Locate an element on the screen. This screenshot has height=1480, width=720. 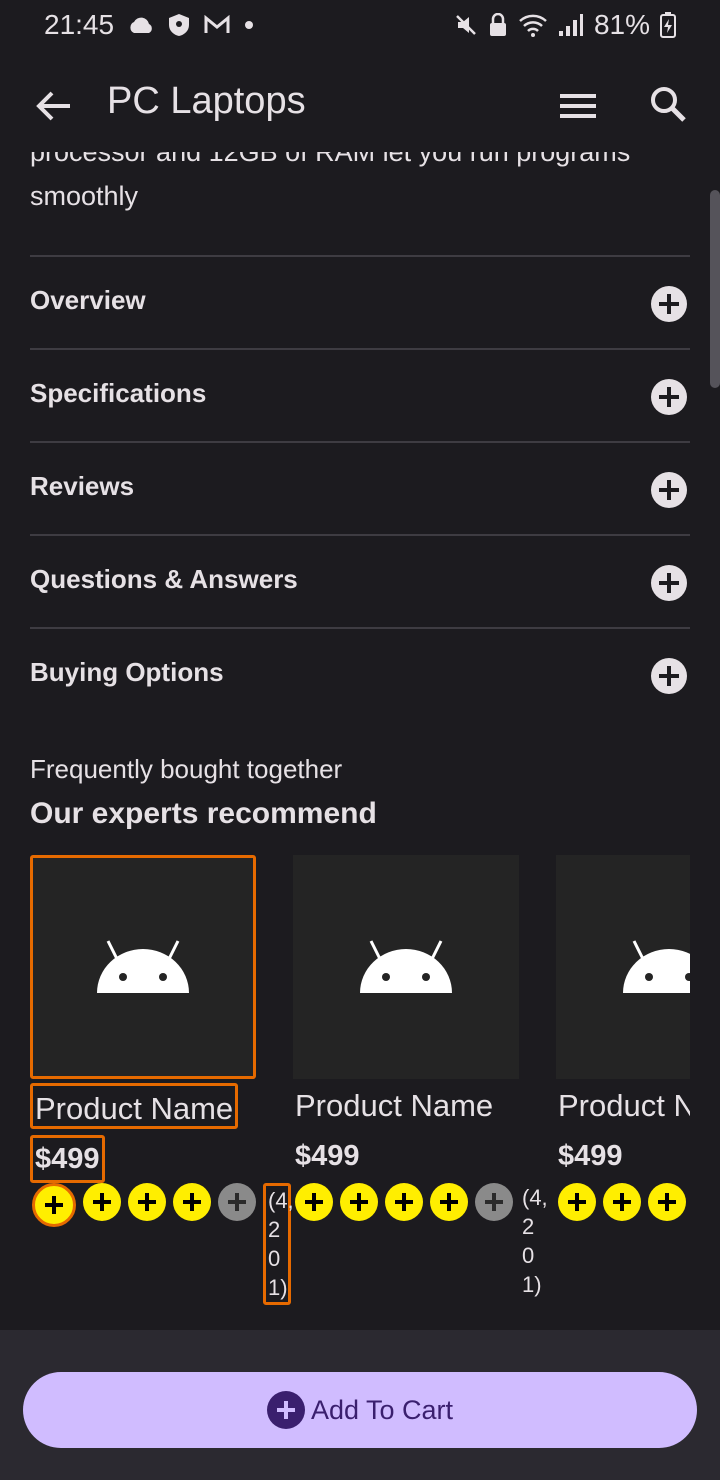
page-title: PC Laptops is located at coordinates (206, 101).